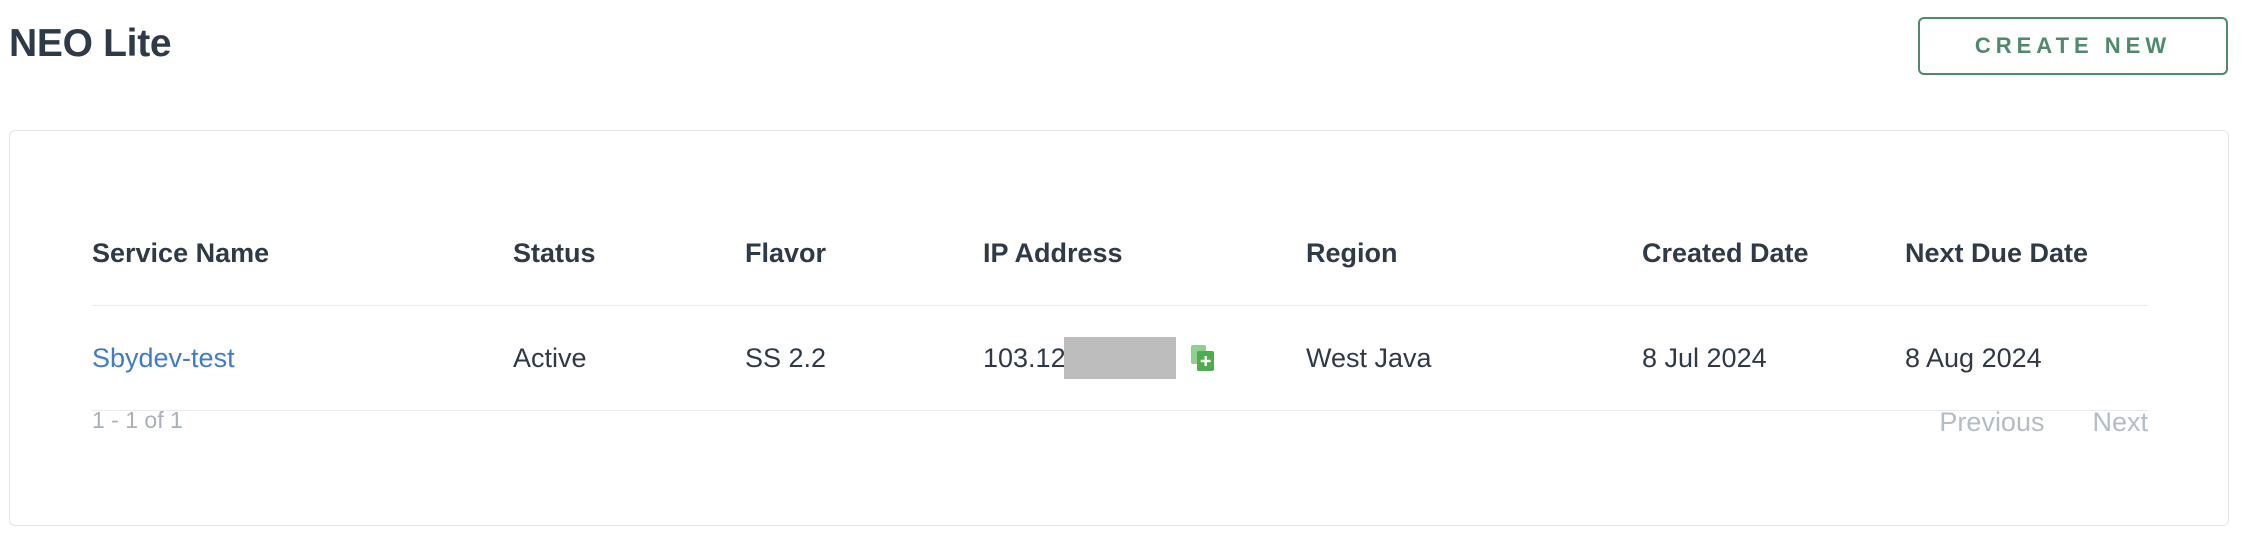  What do you see at coordinates (554, 252) in the screenshot?
I see `column-header-status: Status` at bounding box center [554, 252].